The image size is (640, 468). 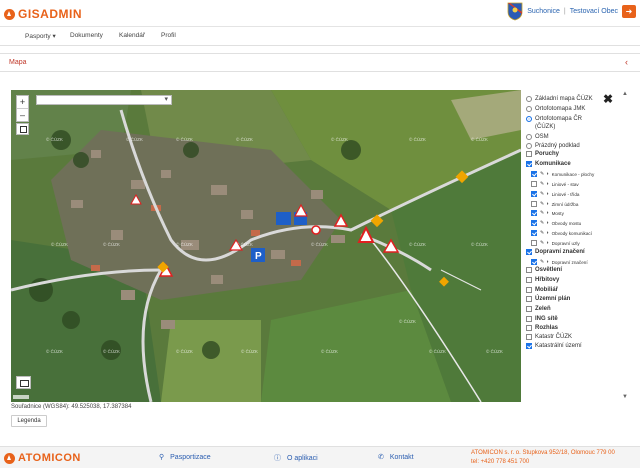 What do you see at coordinates (320, 13) in the screenshot?
I see `top-bar: GISADMIN Suchonice | Testovací Obec ➜` at bounding box center [320, 13].